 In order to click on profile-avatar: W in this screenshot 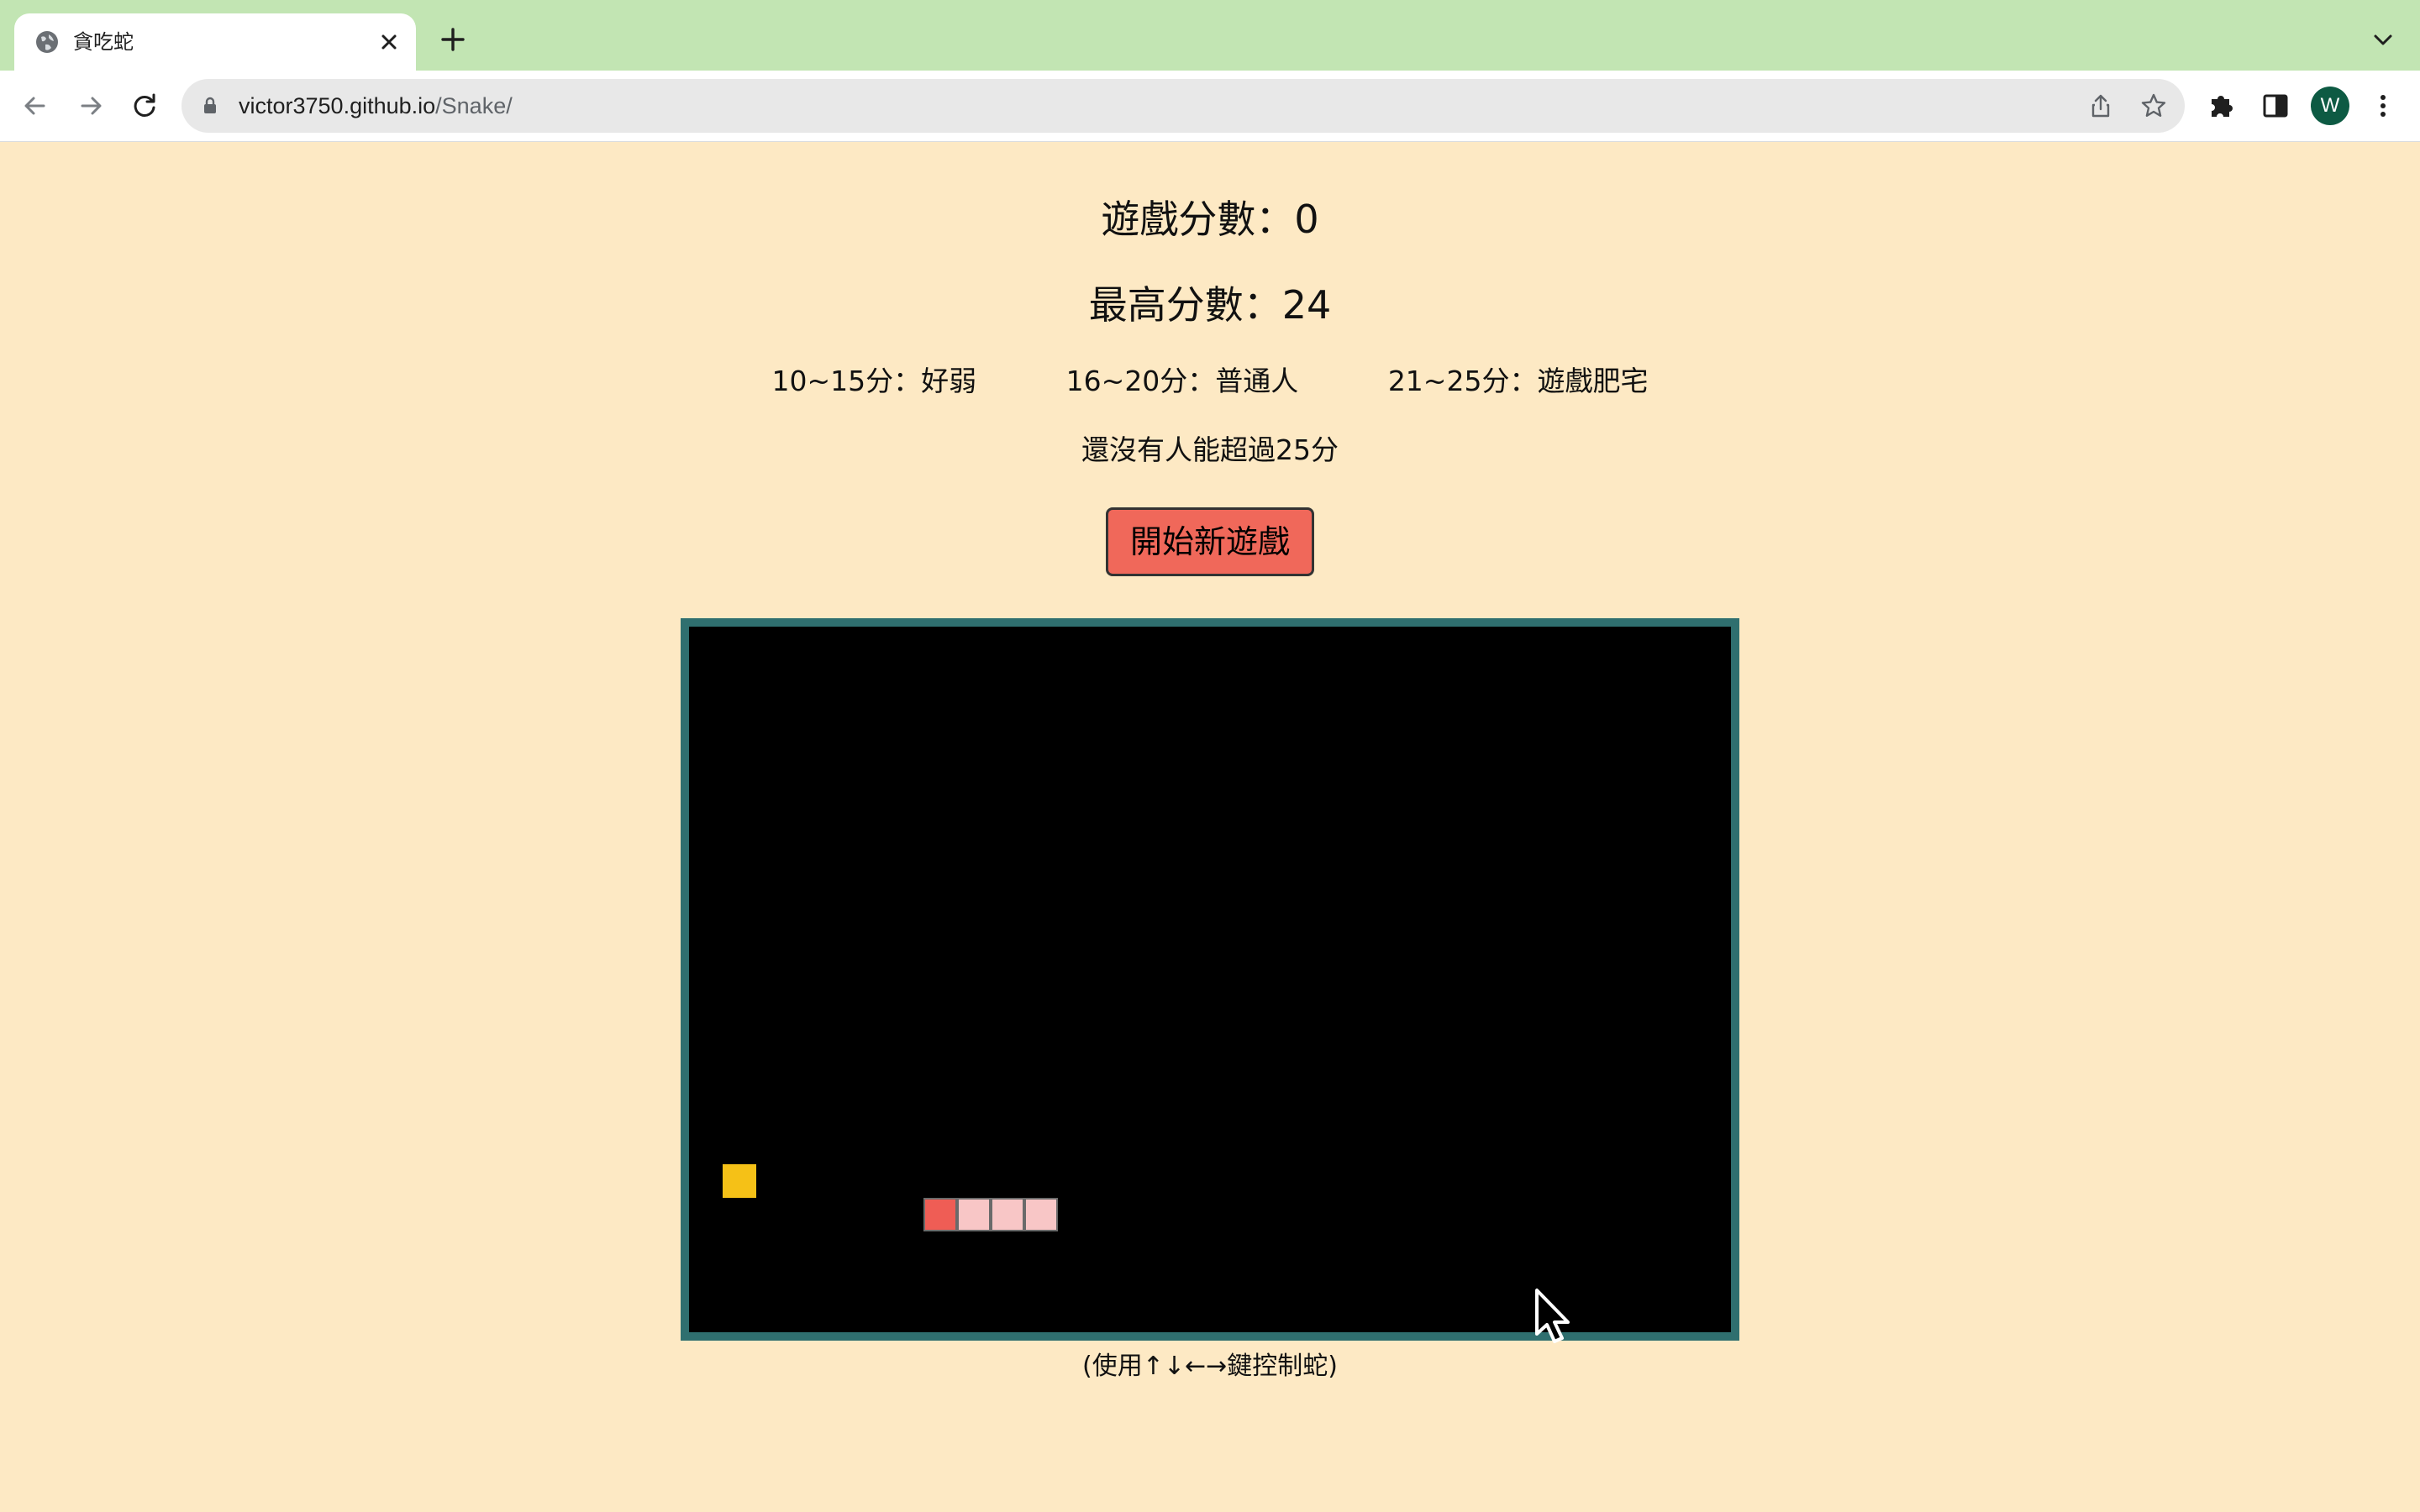, I will do `click(2330, 106)`.